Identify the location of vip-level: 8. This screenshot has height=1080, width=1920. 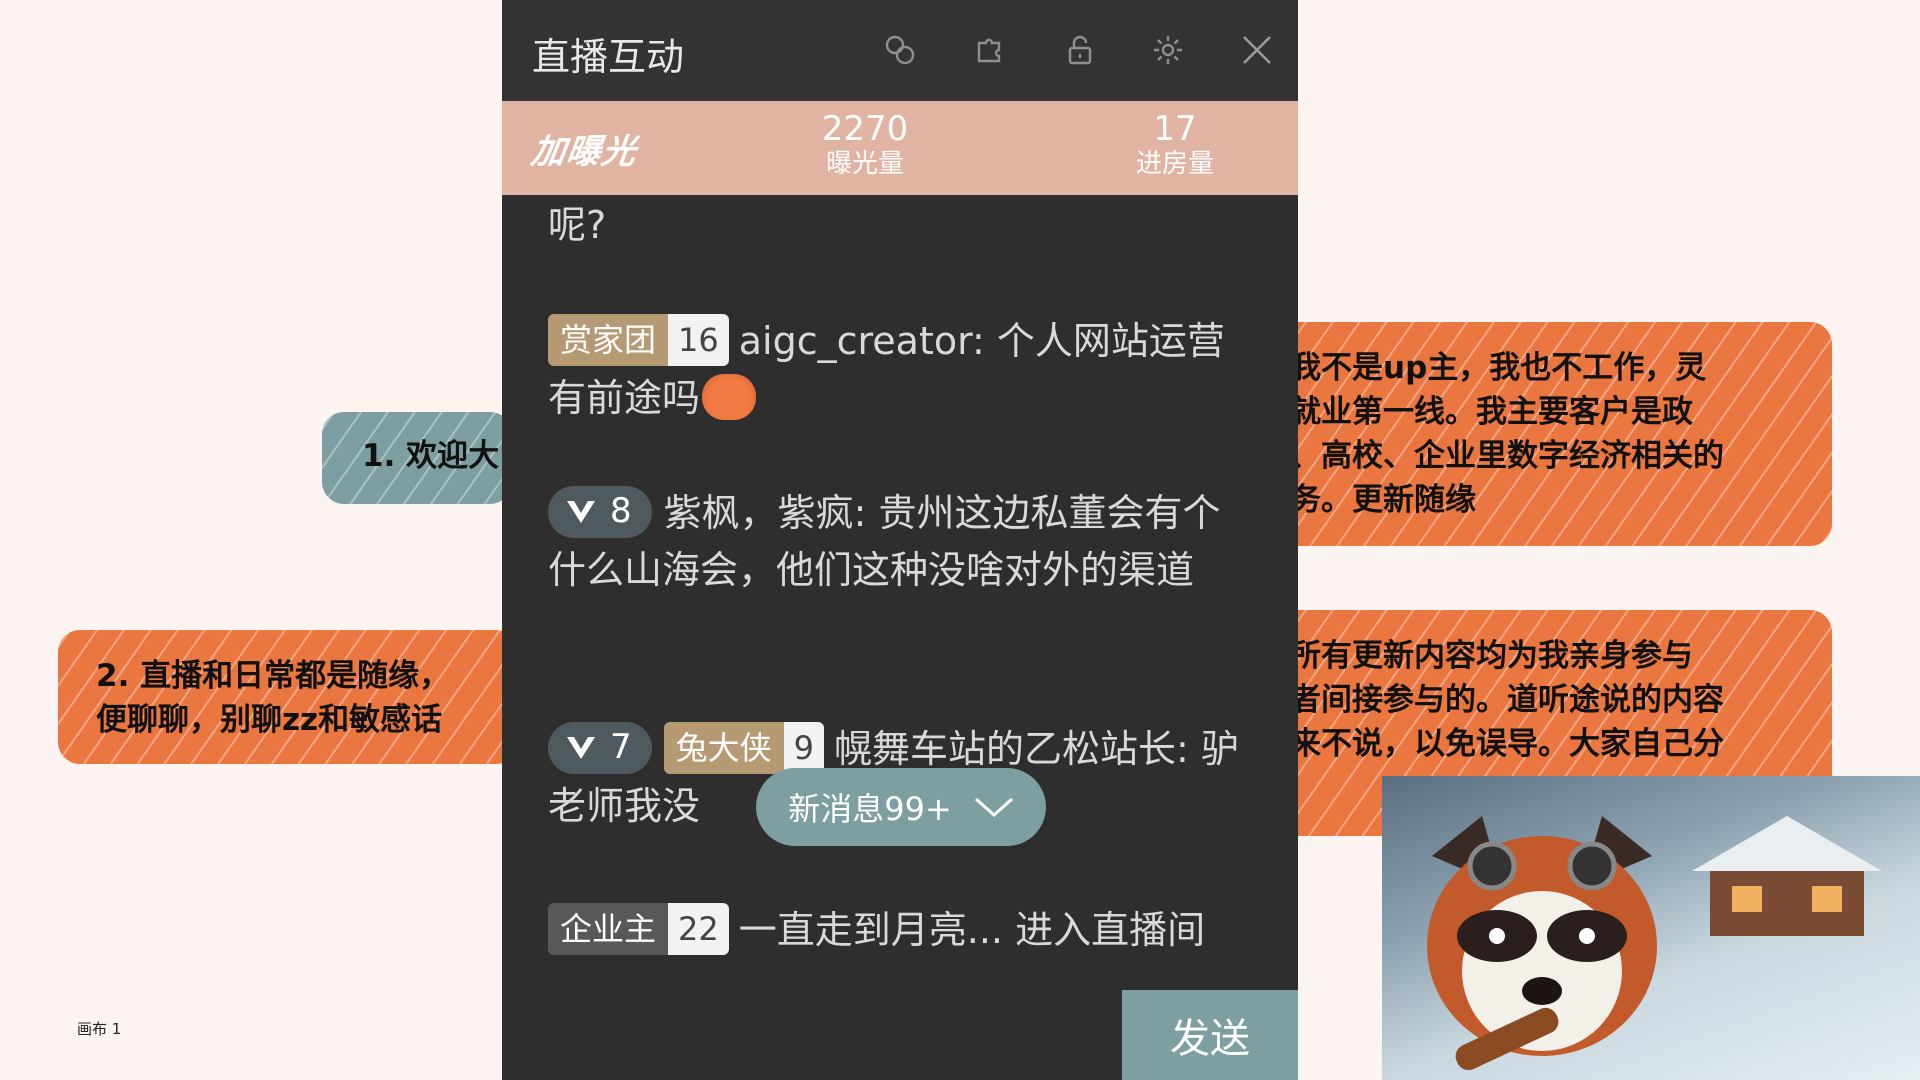
(621, 511).